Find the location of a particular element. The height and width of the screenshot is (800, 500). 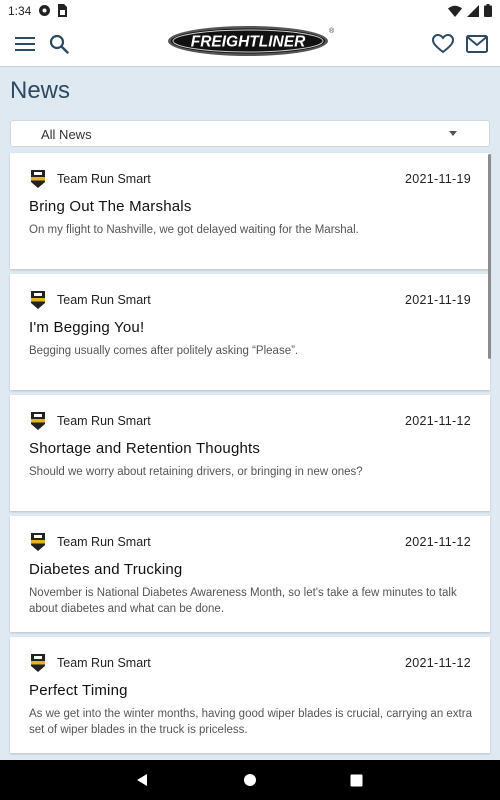

sim-card-icon is located at coordinates (62, 10).